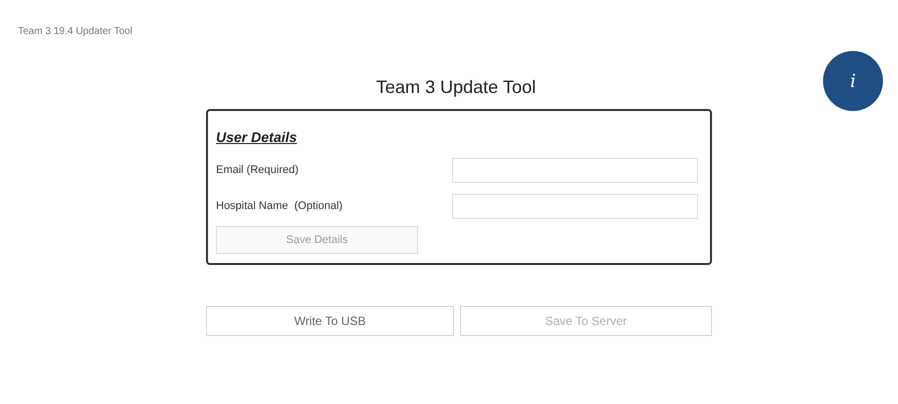 This screenshot has height=404, width=898. Describe the element at coordinates (256, 137) in the screenshot. I see `section-title: User Details` at that location.